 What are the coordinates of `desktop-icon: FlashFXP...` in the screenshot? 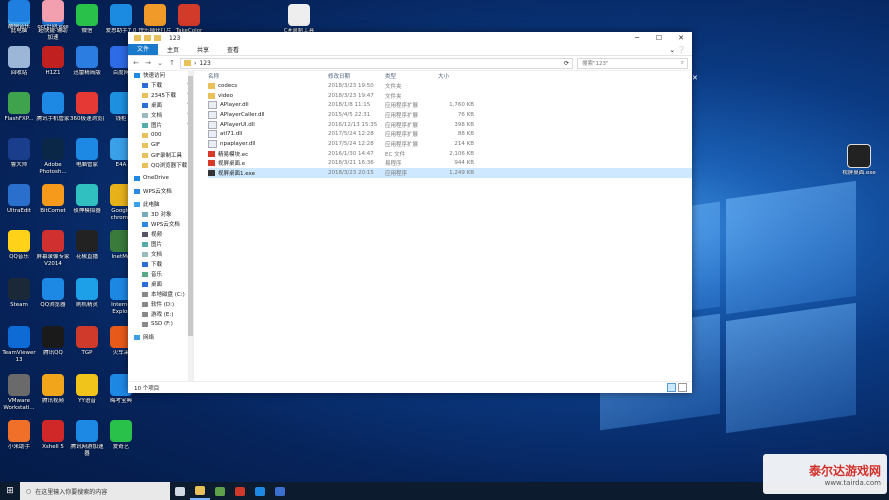 It's located at (19, 107).